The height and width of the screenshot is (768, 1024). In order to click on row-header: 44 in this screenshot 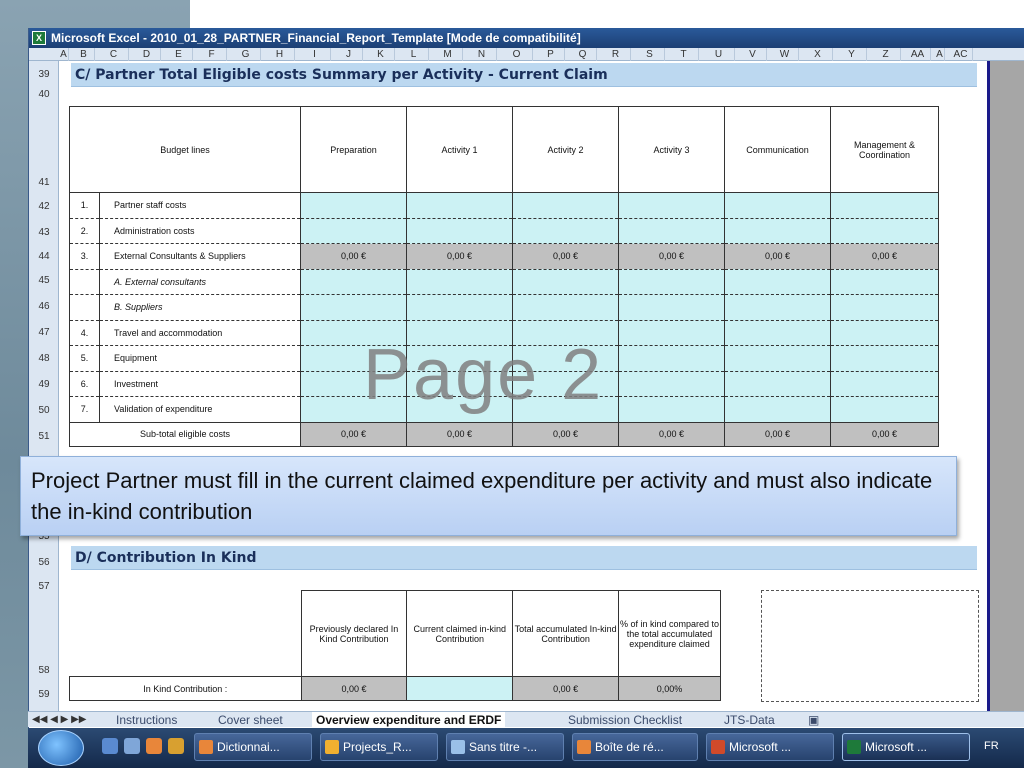, I will do `click(44, 256)`.